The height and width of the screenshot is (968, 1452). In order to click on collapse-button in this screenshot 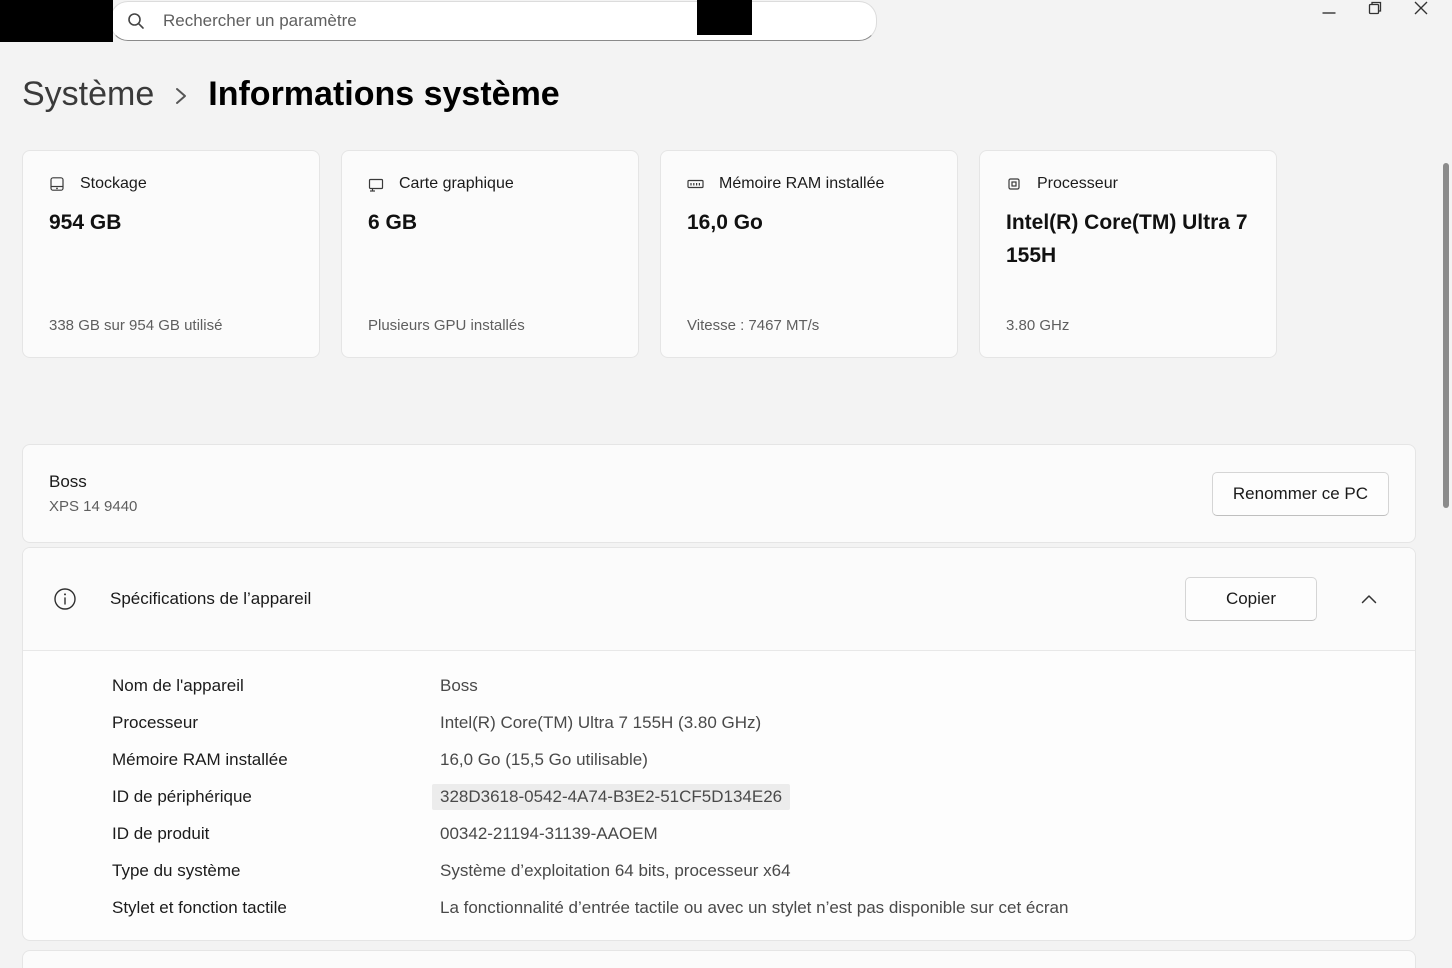, I will do `click(1369, 599)`.